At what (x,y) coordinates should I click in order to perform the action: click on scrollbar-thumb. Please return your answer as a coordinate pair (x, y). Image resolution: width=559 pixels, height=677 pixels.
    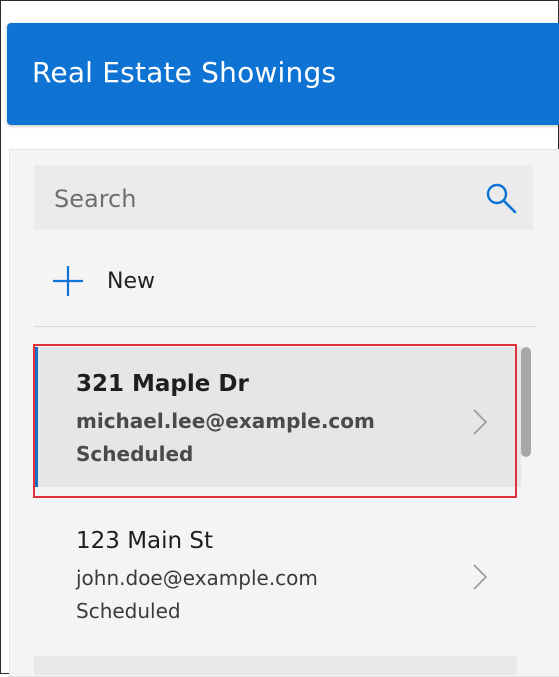
    Looking at the image, I should click on (526, 402).